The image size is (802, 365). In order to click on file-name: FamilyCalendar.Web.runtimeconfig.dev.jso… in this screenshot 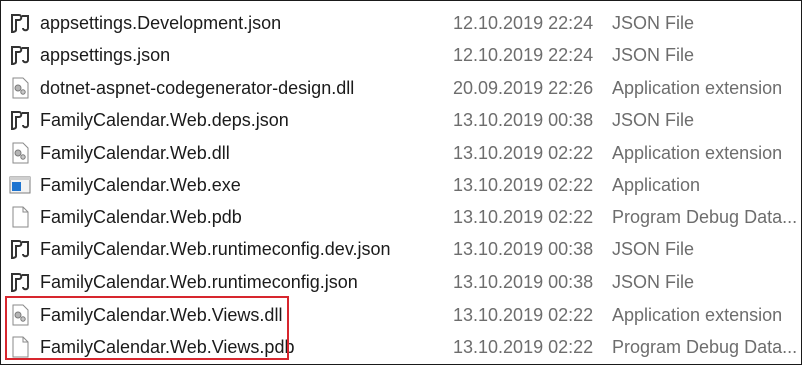, I will do `click(215, 248)`.